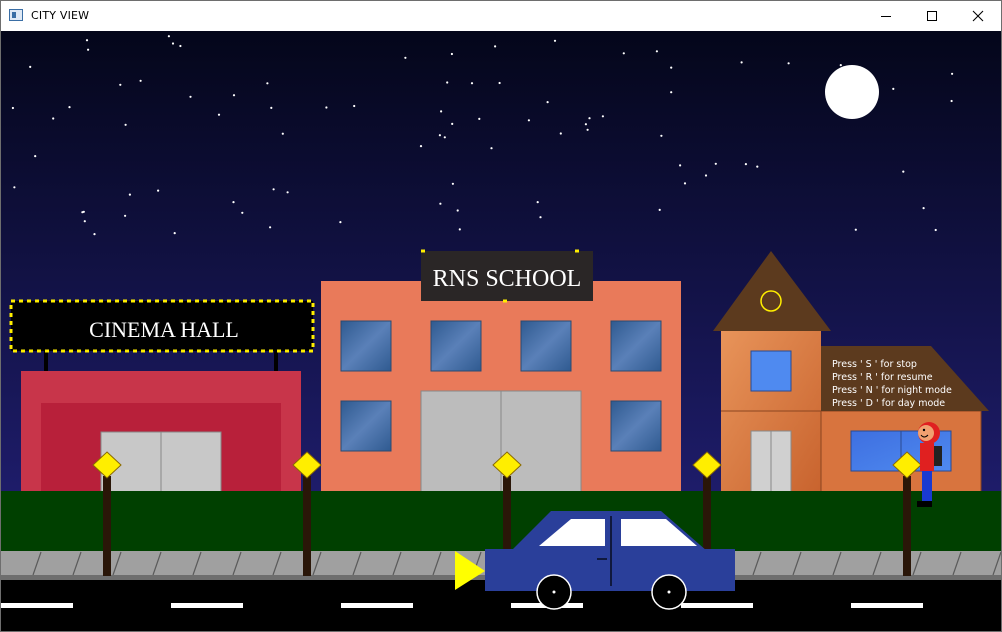 This screenshot has width=1002, height=632. What do you see at coordinates (501, 371) in the screenshot?
I see `rns-school: RNS SCHOOL` at bounding box center [501, 371].